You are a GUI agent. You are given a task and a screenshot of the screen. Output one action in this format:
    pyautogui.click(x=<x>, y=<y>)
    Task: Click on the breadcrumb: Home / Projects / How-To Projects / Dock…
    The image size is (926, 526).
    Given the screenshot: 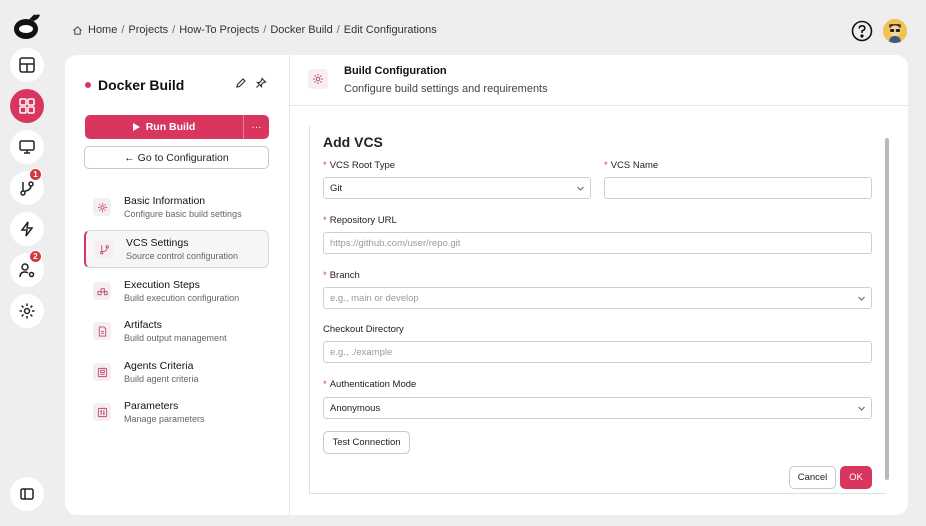 What is the action you would take?
    pyautogui.click(x=254, y=30)
    